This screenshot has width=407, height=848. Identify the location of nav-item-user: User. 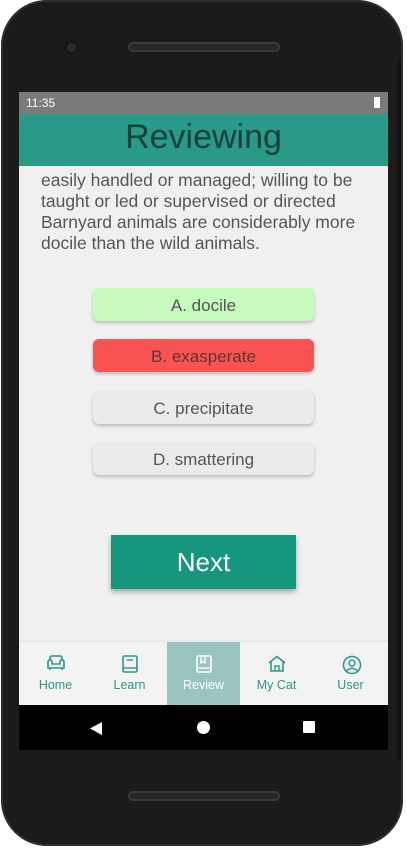
(350, 673).